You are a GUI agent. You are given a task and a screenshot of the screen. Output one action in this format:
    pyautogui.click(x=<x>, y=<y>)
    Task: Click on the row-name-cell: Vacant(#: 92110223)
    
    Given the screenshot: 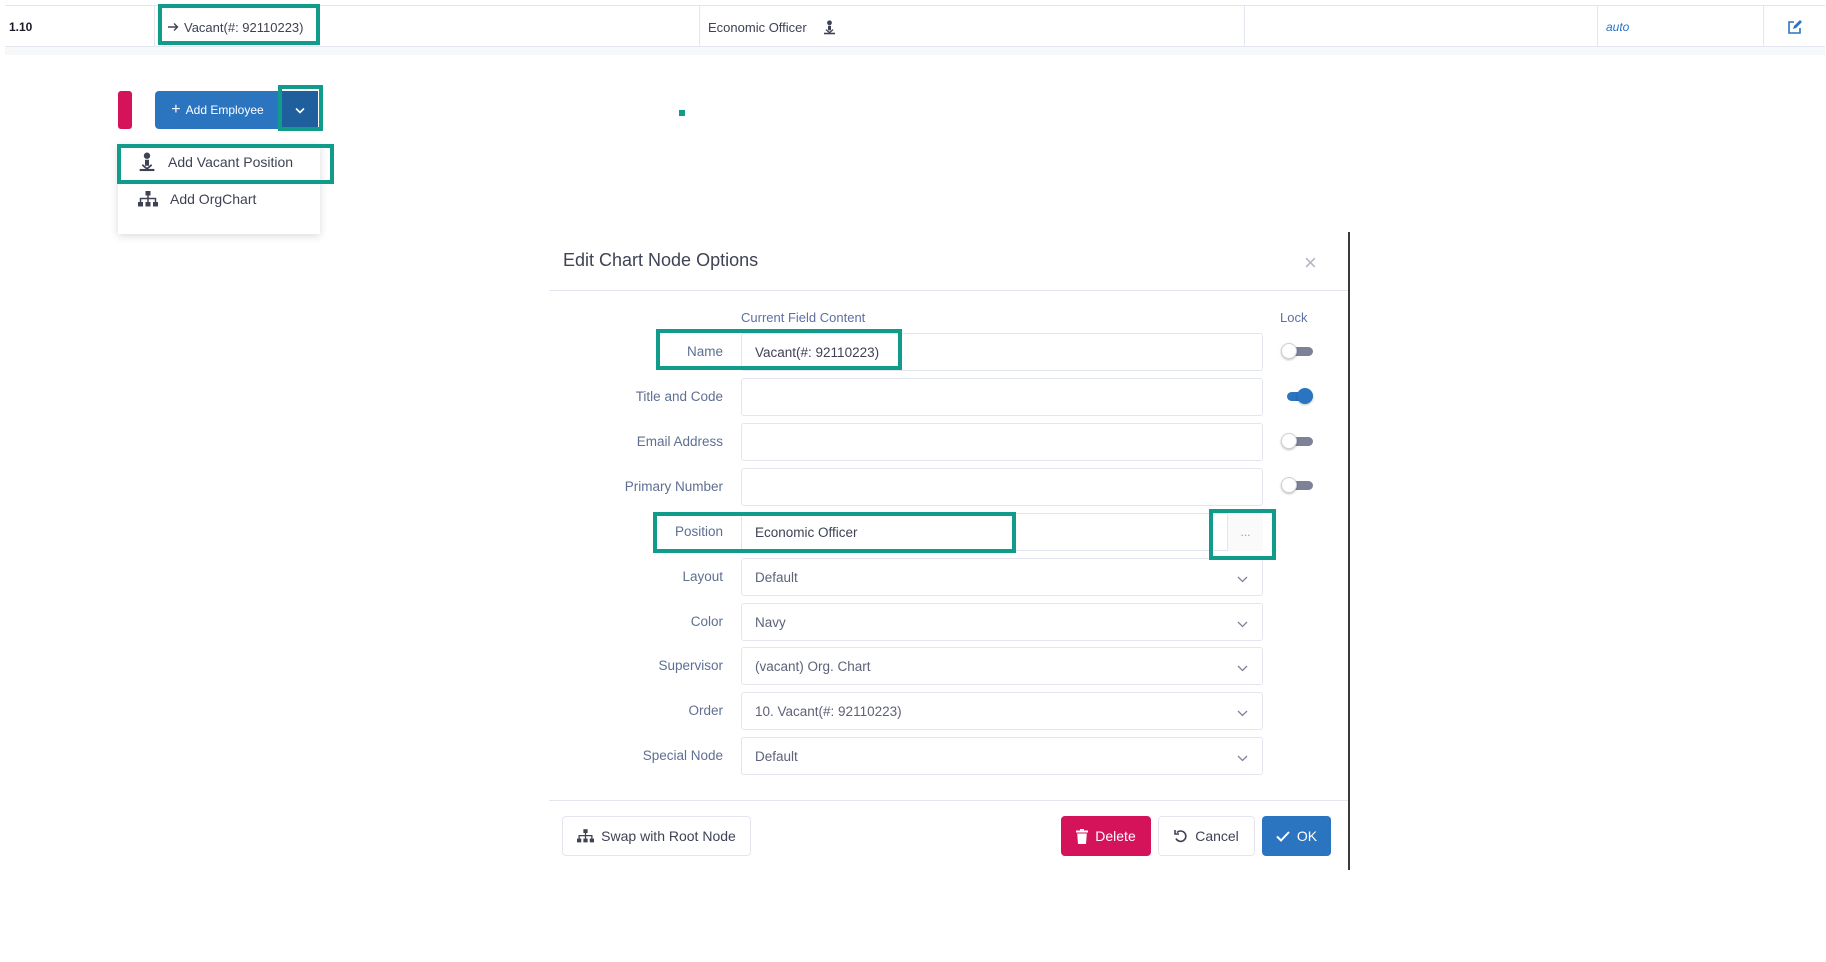 What is the action you would take?
    pyautogui.click(x=426, y=27)
    